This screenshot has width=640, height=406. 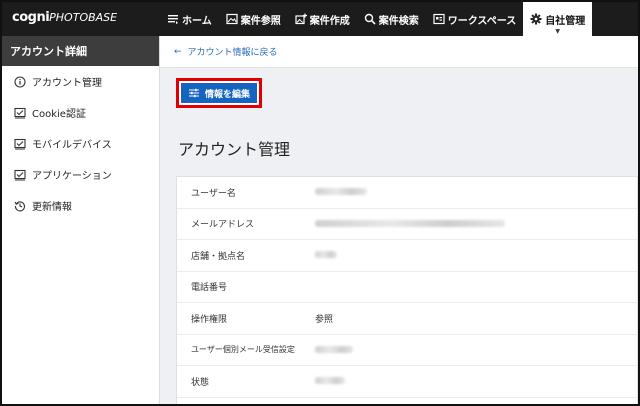 I want to click on edit-info-button-label: 情報を編集, so click(x=228, y=93).